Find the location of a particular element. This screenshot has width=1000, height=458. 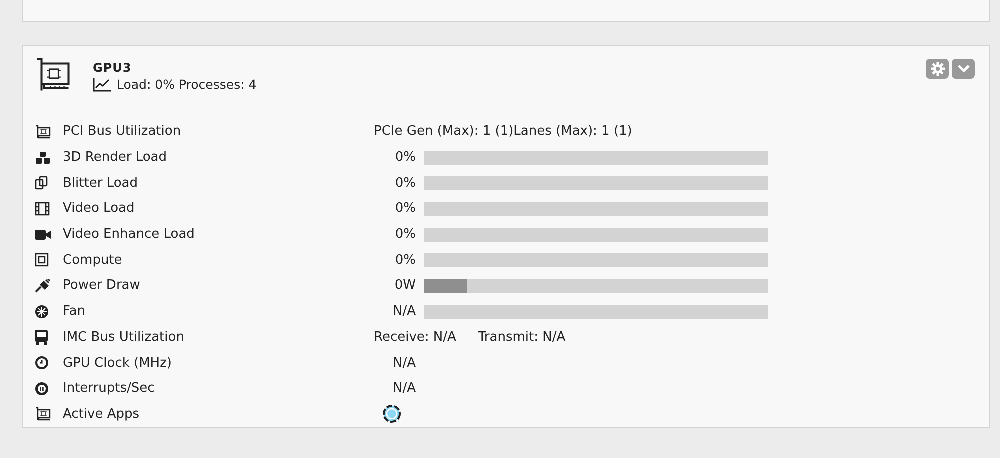

fan-icon is located at coordinates (42, 311).